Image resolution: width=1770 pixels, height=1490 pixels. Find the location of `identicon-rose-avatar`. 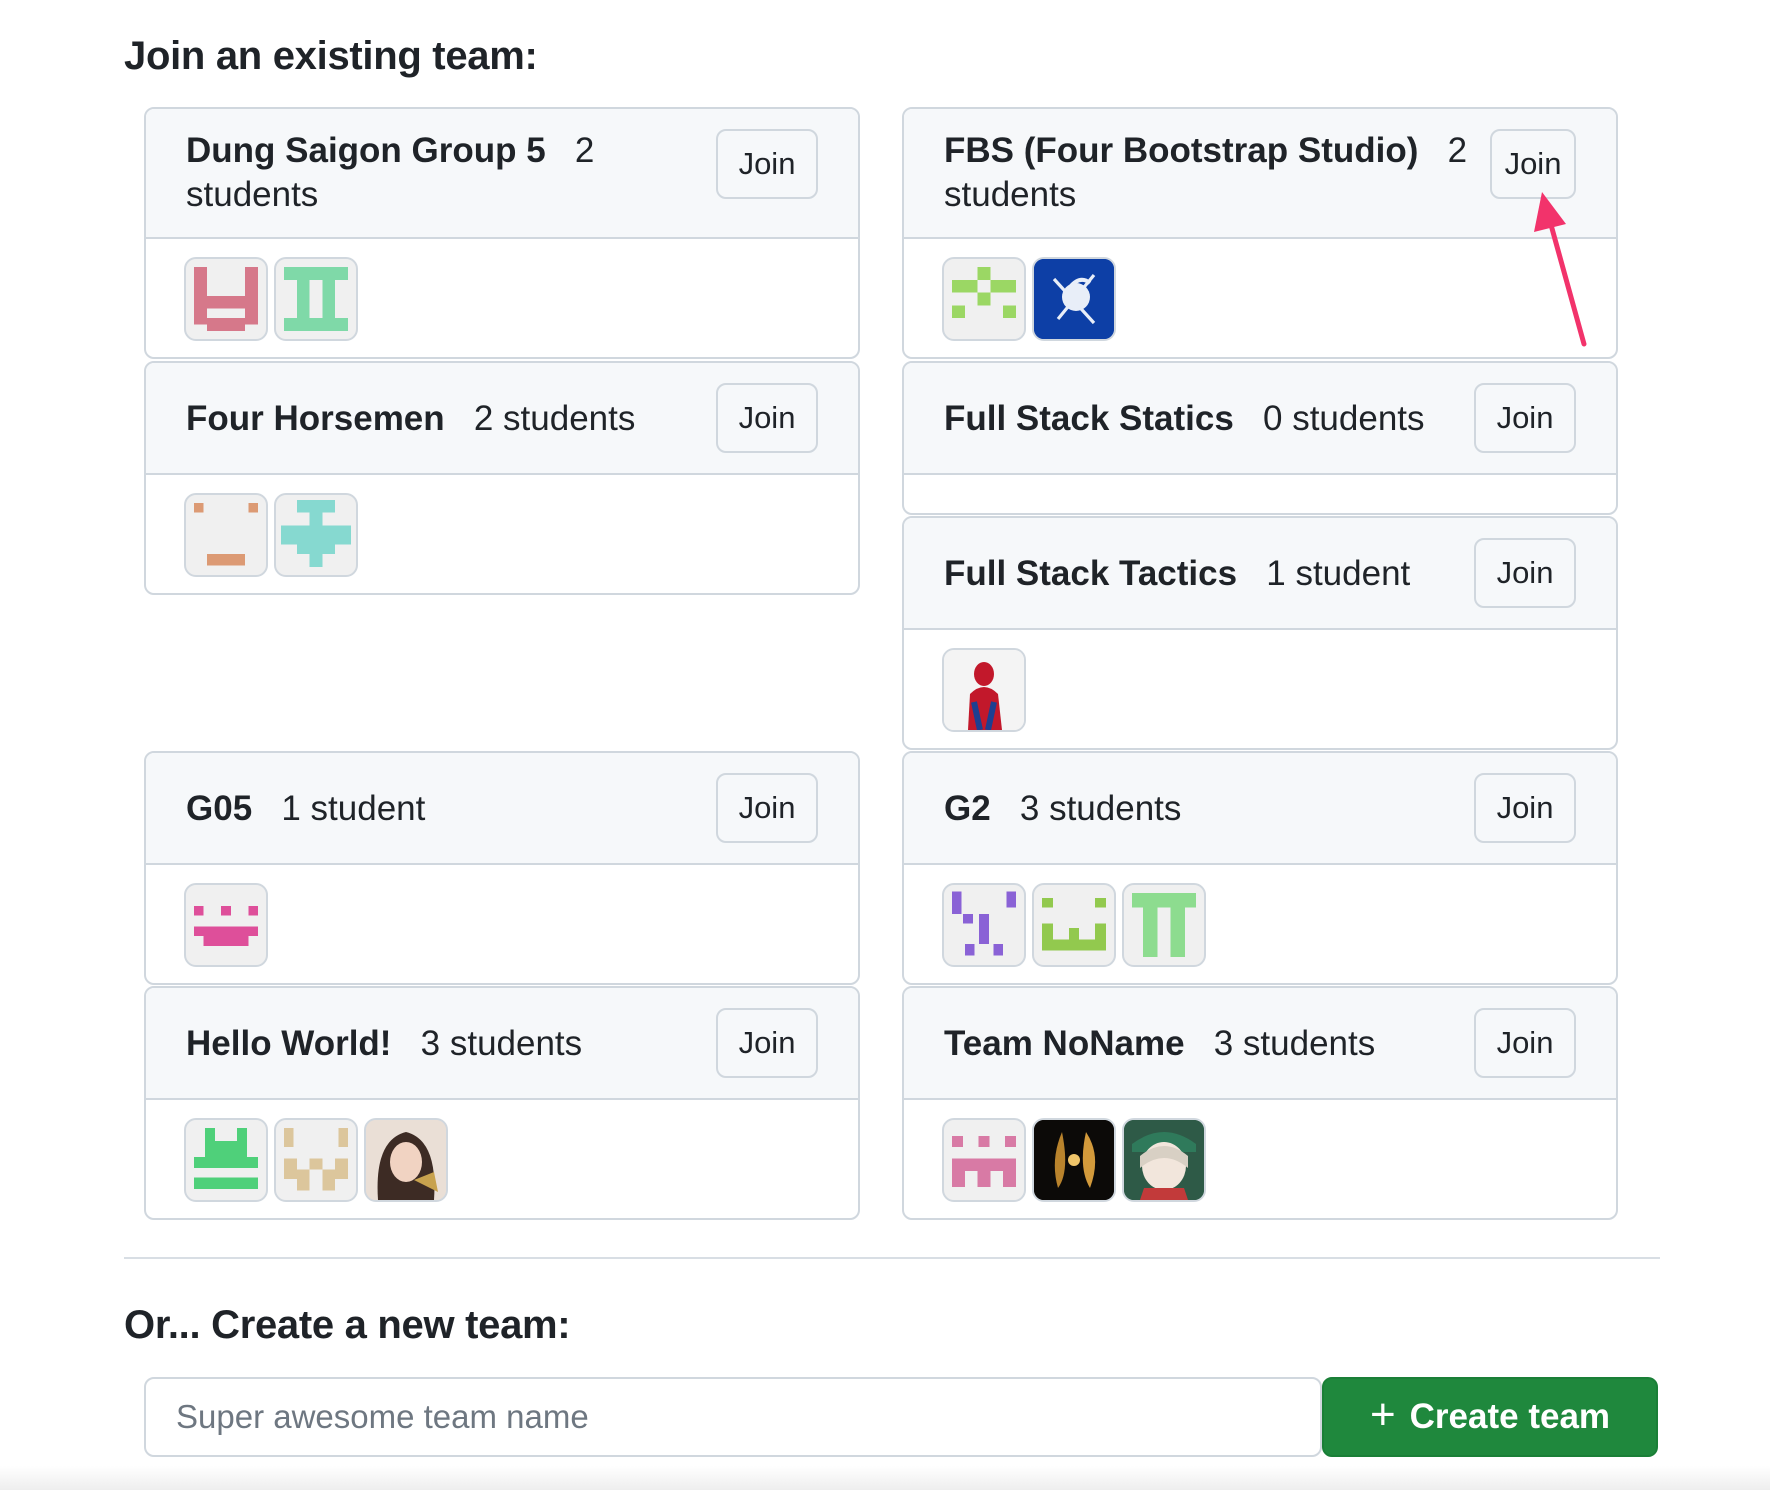

identicon-rose-avatar is located at coordinates (984, 1160).